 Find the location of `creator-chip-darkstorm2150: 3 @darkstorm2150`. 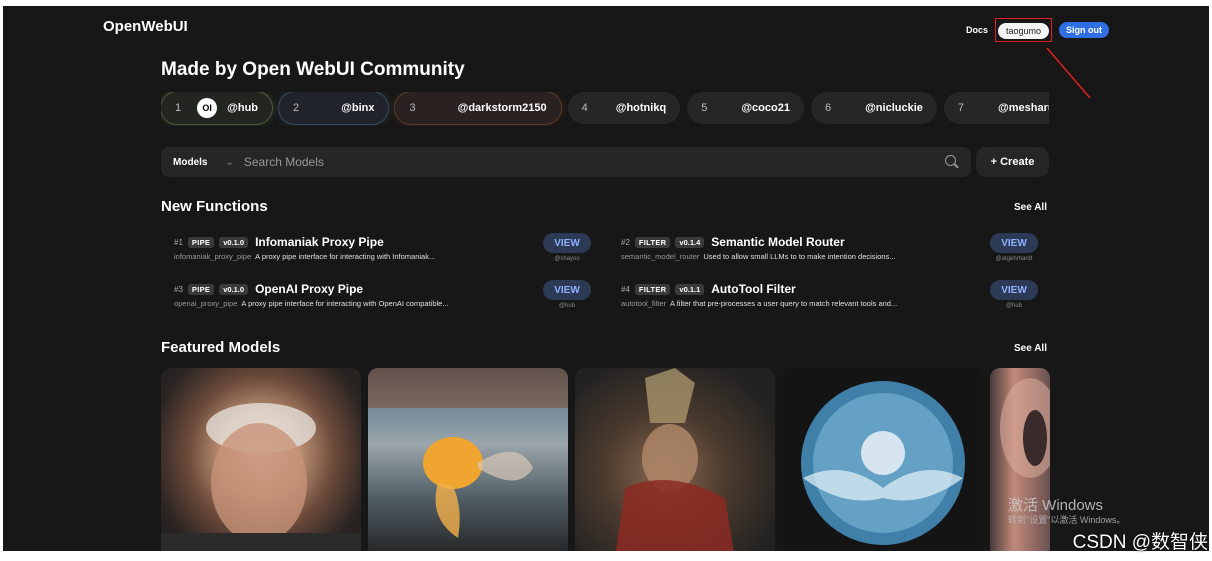

creator-chip-darkstorm2150: 3 @darkstorm2150 is located at coordinates (478, 108).